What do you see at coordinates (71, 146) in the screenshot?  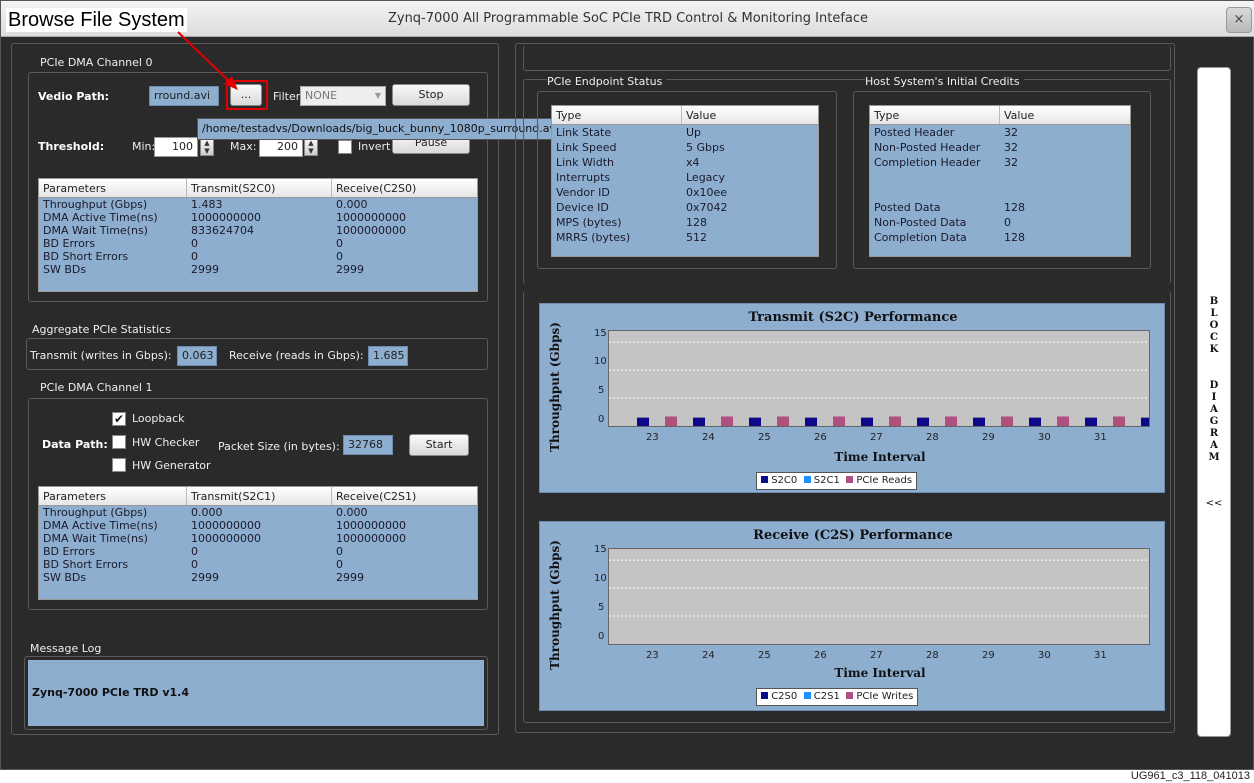 I see `threshold-label: Threshold:` at bounding box center [71, 146].